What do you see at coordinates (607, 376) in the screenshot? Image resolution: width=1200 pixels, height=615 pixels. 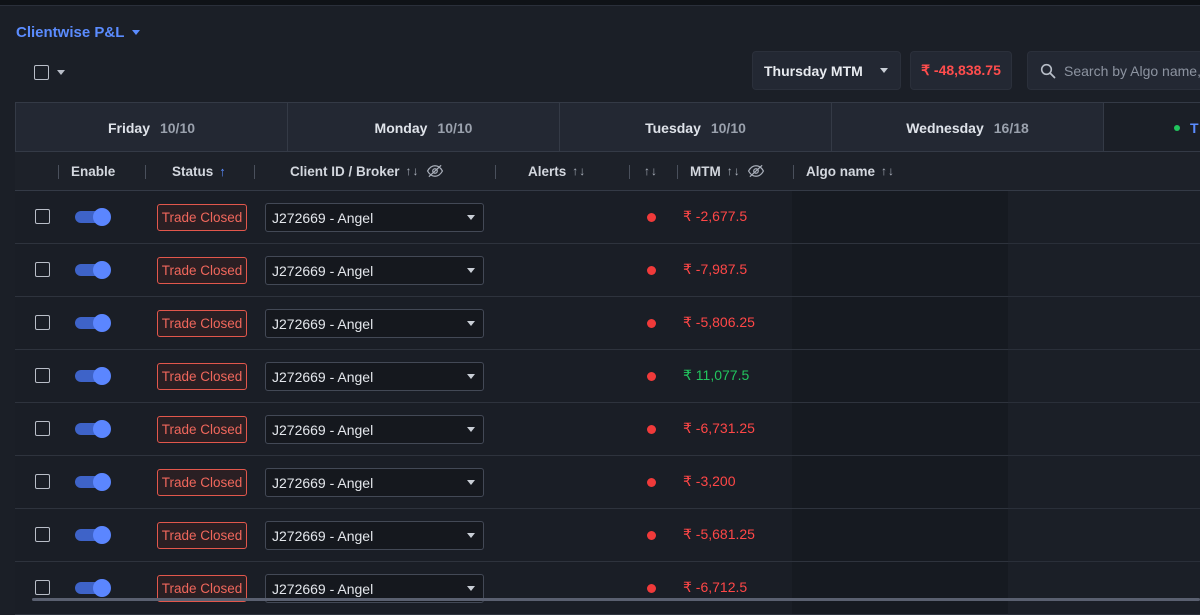 I see `table-row: Trade Closed J272669 - Angel ₹ 11,077.5` at bounding box center [607, 376].